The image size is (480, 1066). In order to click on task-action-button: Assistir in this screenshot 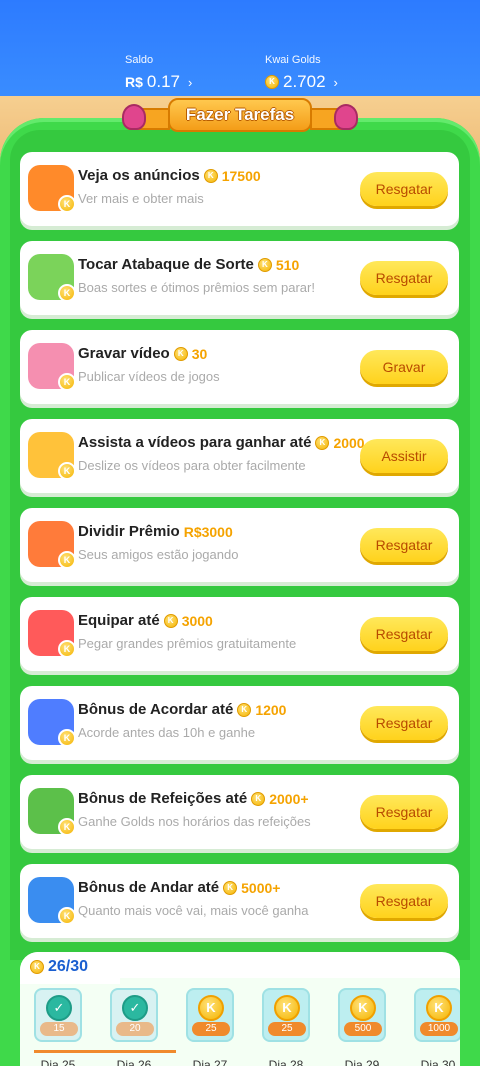, I will do `click(404, 456)`.